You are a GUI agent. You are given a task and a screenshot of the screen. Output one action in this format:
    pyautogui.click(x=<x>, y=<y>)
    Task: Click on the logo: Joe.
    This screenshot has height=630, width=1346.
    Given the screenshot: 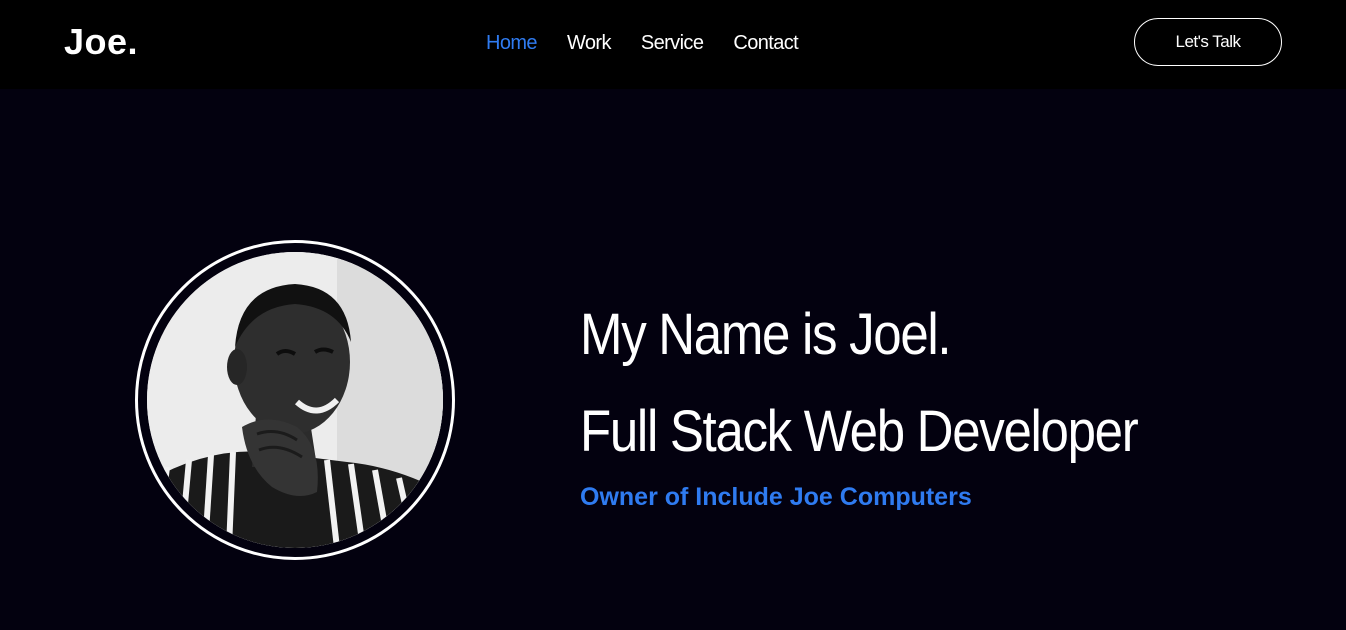 What is the action you would take?
    pyautogui.click(x=101, y=42)
    